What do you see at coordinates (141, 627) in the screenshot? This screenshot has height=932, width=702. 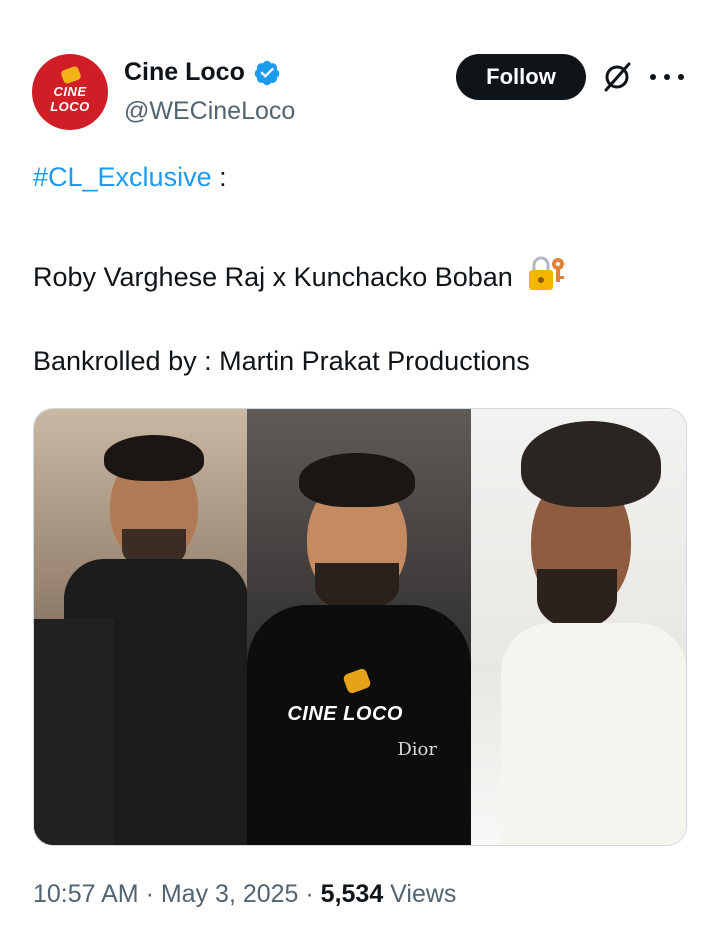 I see `photo-panel-left` at bounding box center [141, 627].